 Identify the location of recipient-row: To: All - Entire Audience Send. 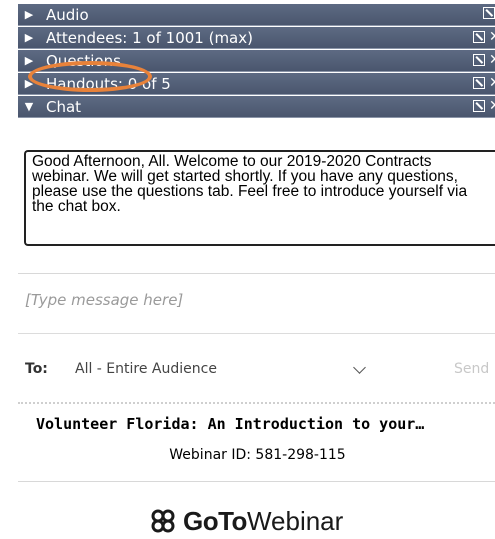
(260, 369).